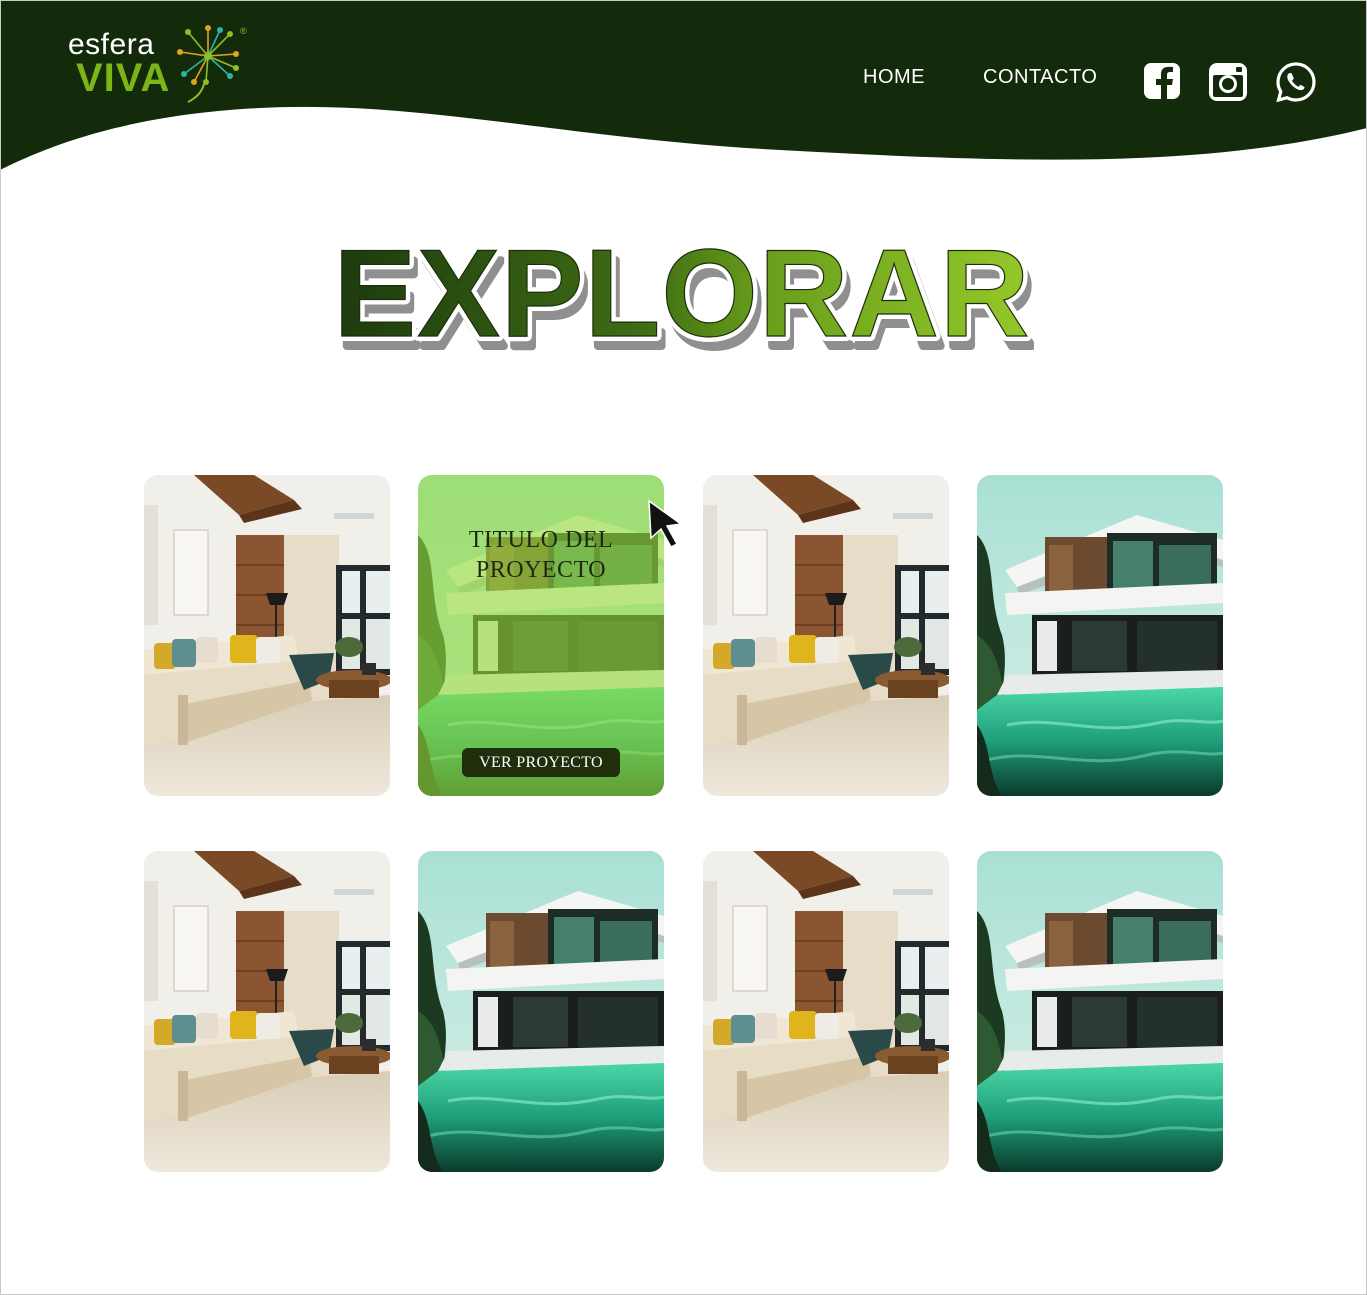 The height and width of the screenshot is (1295, 1367). I want to click on project-title-line-1: TITULO DEL, so click(541, 540).